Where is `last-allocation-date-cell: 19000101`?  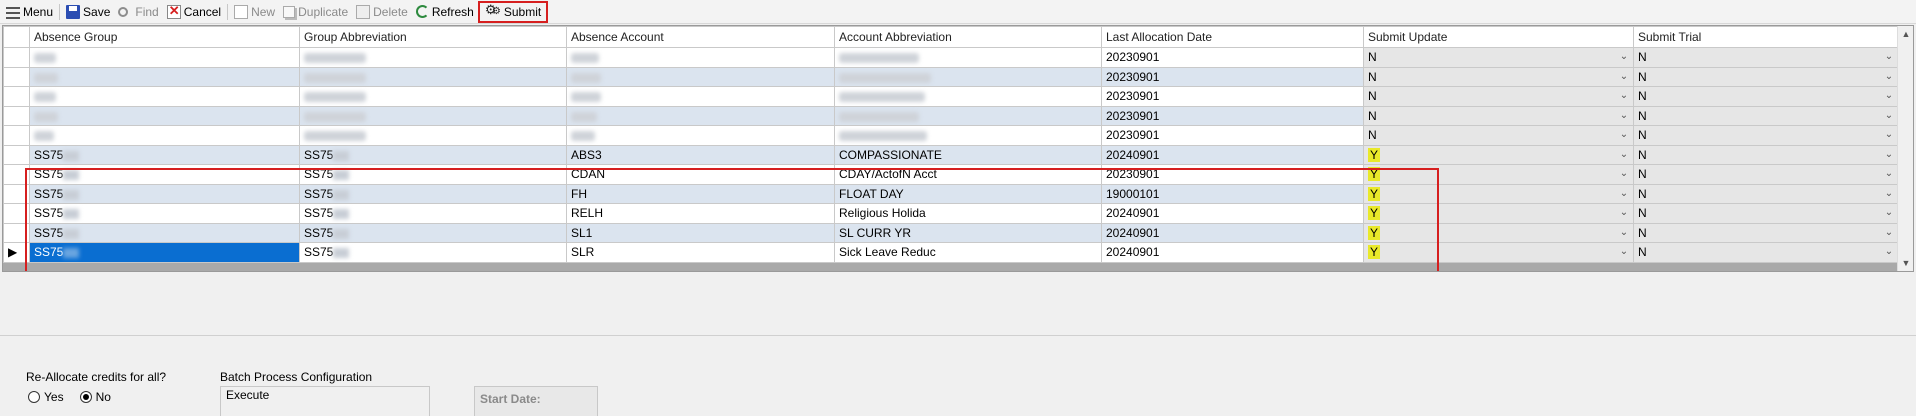 last-allocation-date-cell: 19000101 is located at coordinates (1232, 193).